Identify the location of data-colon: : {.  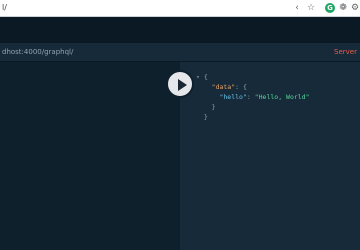
(241, 87).